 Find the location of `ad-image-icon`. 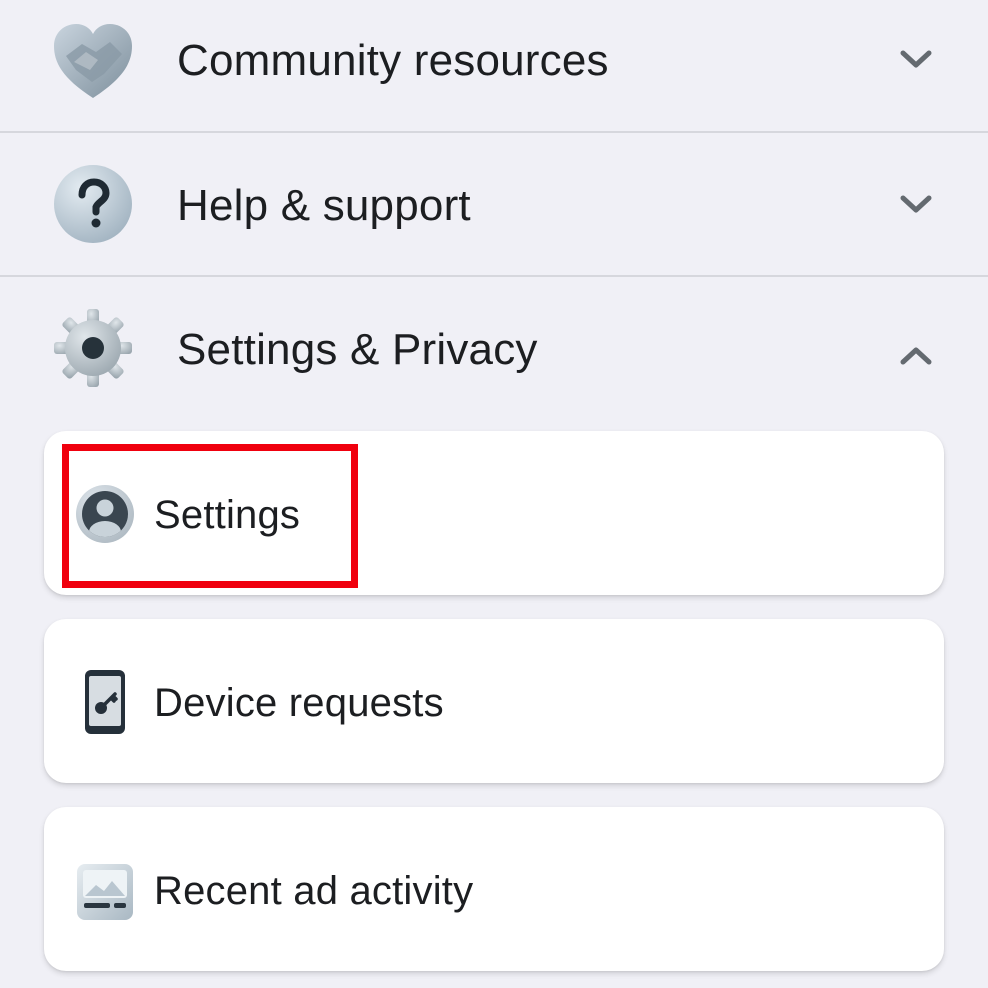

ad-image-icon is located at coordinates (105, 892).